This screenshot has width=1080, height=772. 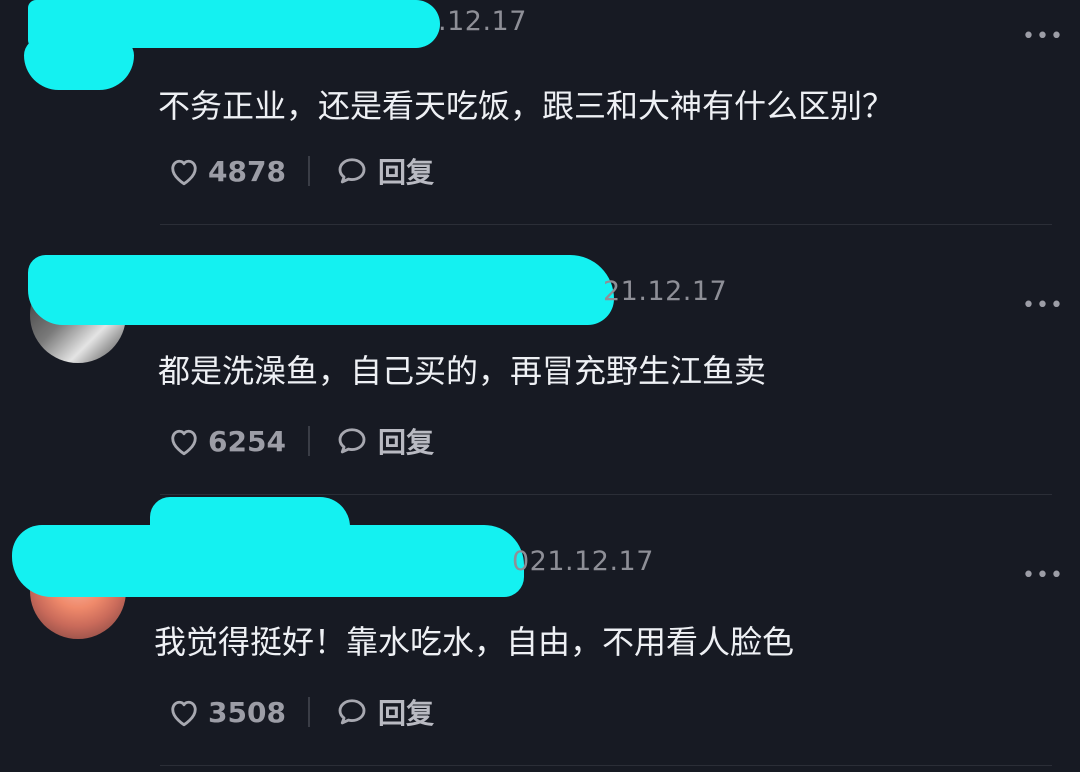 What do you see at coordinates (462, 371) in the screenshot?
I see `comment-text: 都是洗澡鱼，自己买的，再冒充野生江鱼卖` at bounding box center [462, 371].